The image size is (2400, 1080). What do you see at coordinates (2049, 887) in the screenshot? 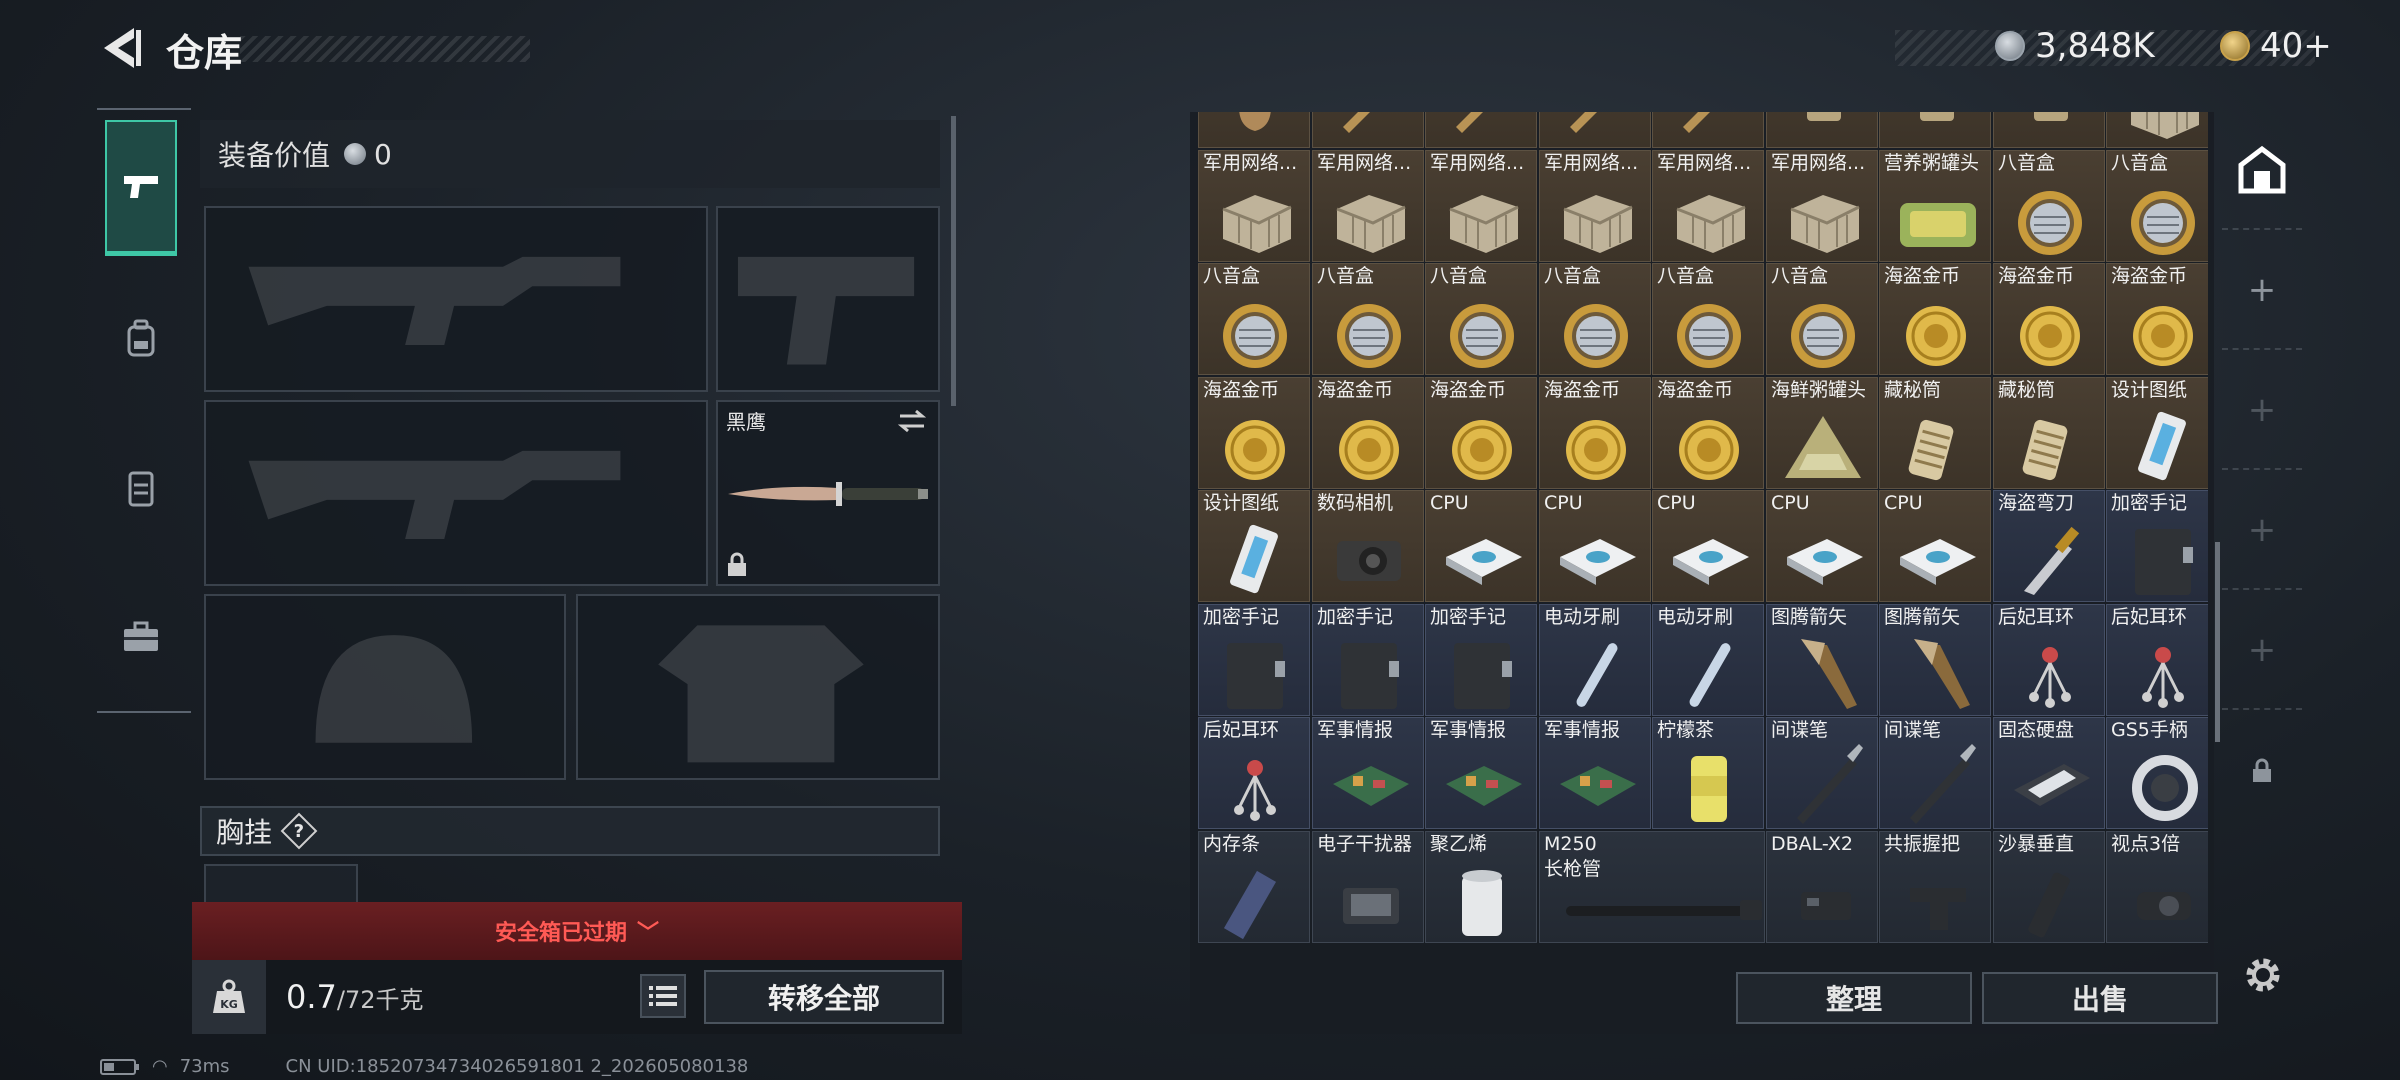
I see `stash-item: 沙暴垂直` at bounding box center [2049, 887].